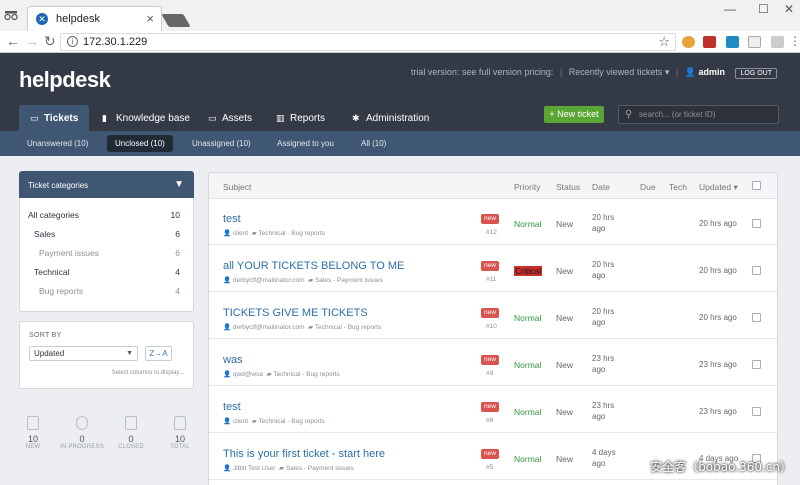 The height and width of the screenshot is (485, 800). I want to click on extension-gray-icon, so click(777, 42).